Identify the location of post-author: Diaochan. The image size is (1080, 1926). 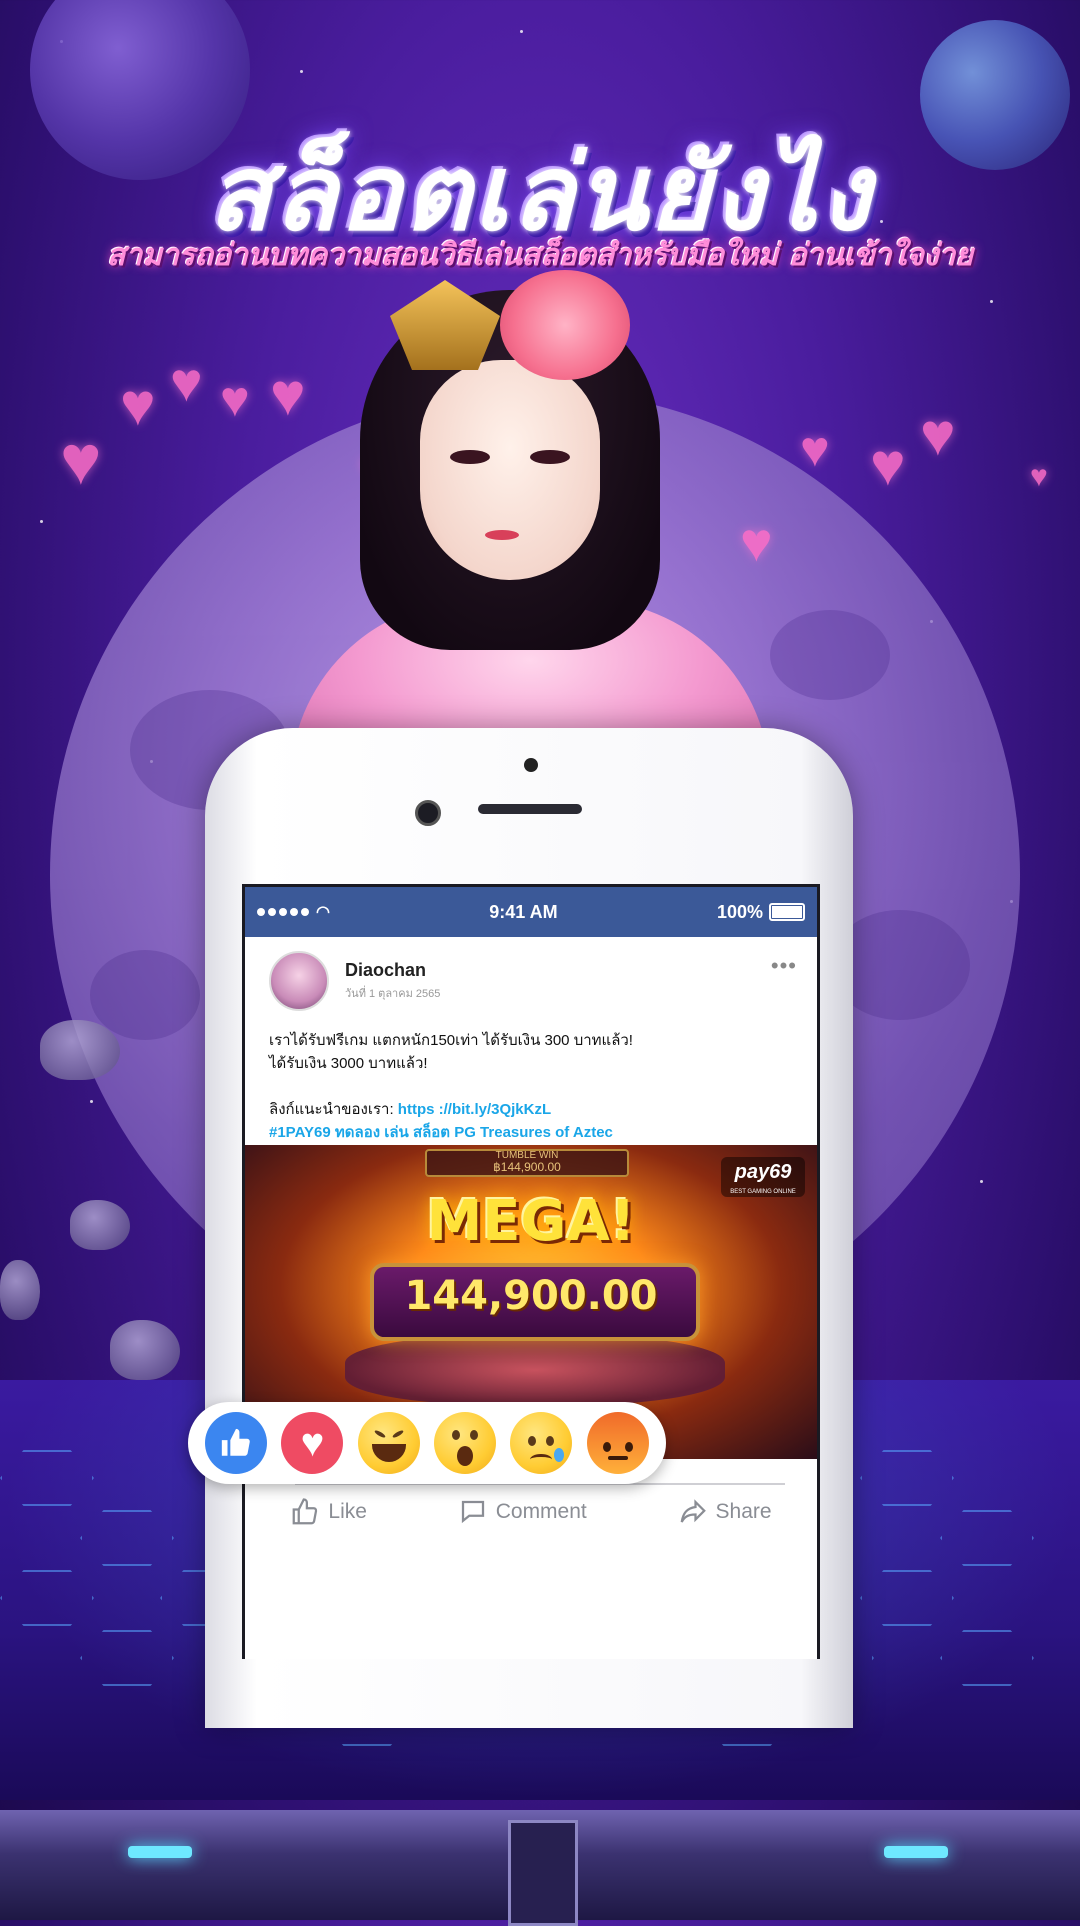
(392, 970).